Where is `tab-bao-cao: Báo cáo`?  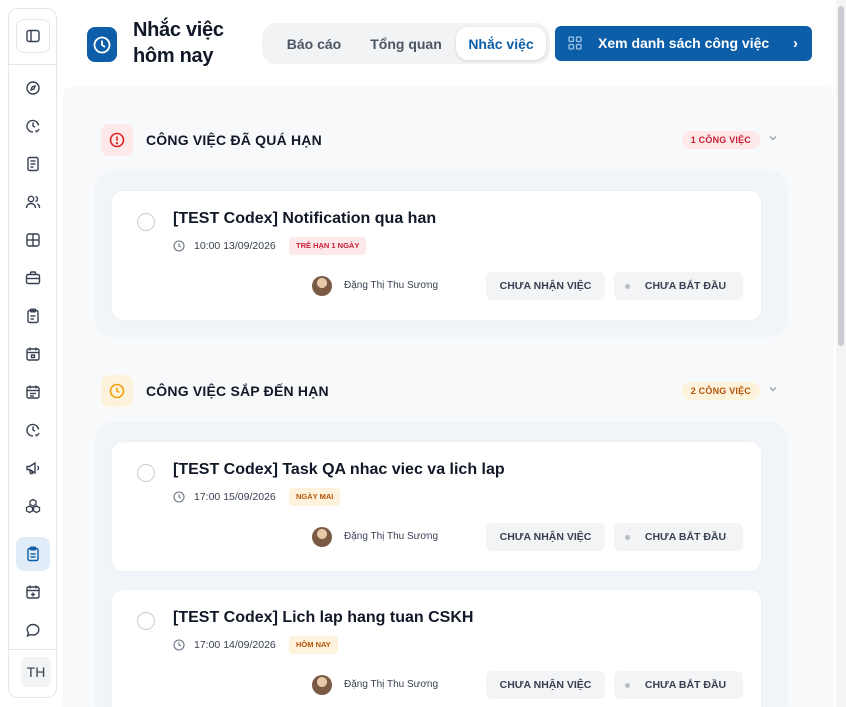
tab-bao-cao: Báo cáo is located at coordinates (314, 43).